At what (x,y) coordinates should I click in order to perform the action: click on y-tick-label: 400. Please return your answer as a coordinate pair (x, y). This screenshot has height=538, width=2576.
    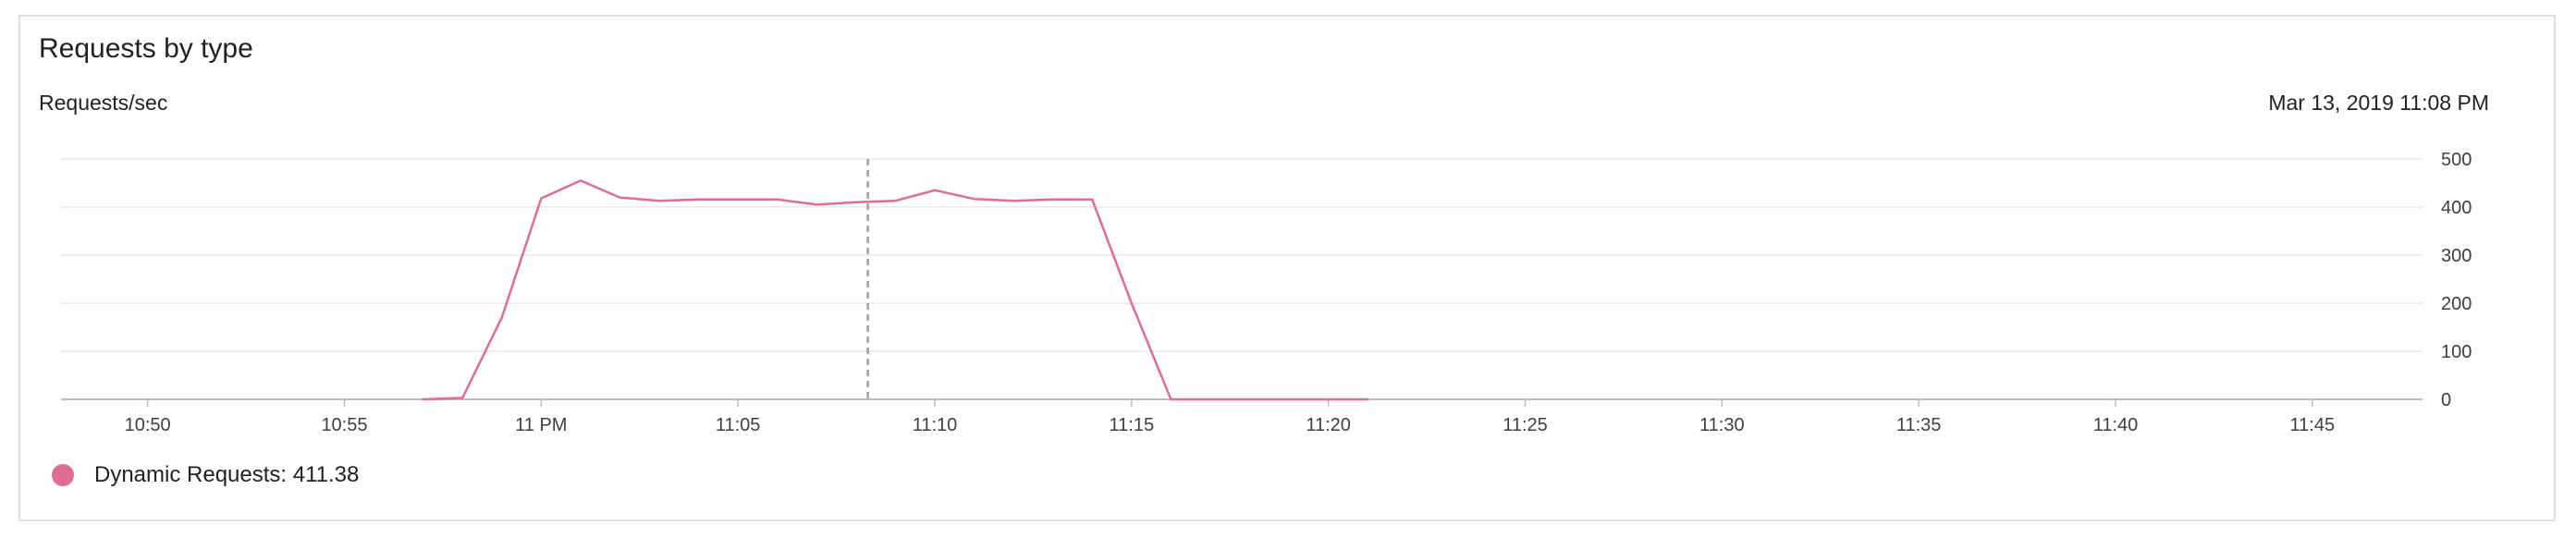
    Looking at the image, I should click on (2456, 208).